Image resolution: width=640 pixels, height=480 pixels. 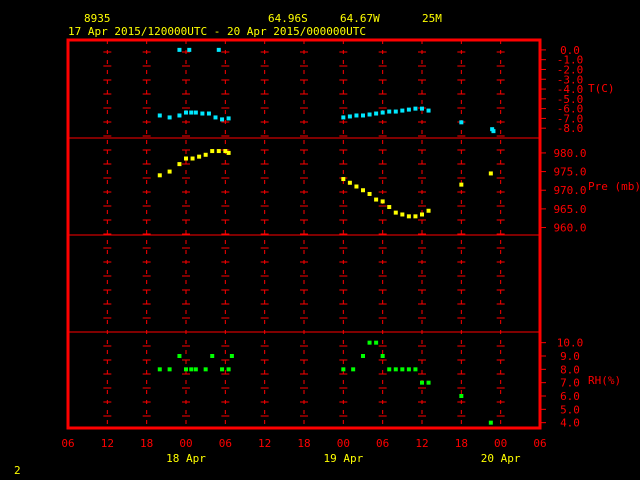 What do you see at coordinates (569, 190) in the screenshot?
I see `pressure-y-tick-label: 970.0` at bounding box center [569, 190].